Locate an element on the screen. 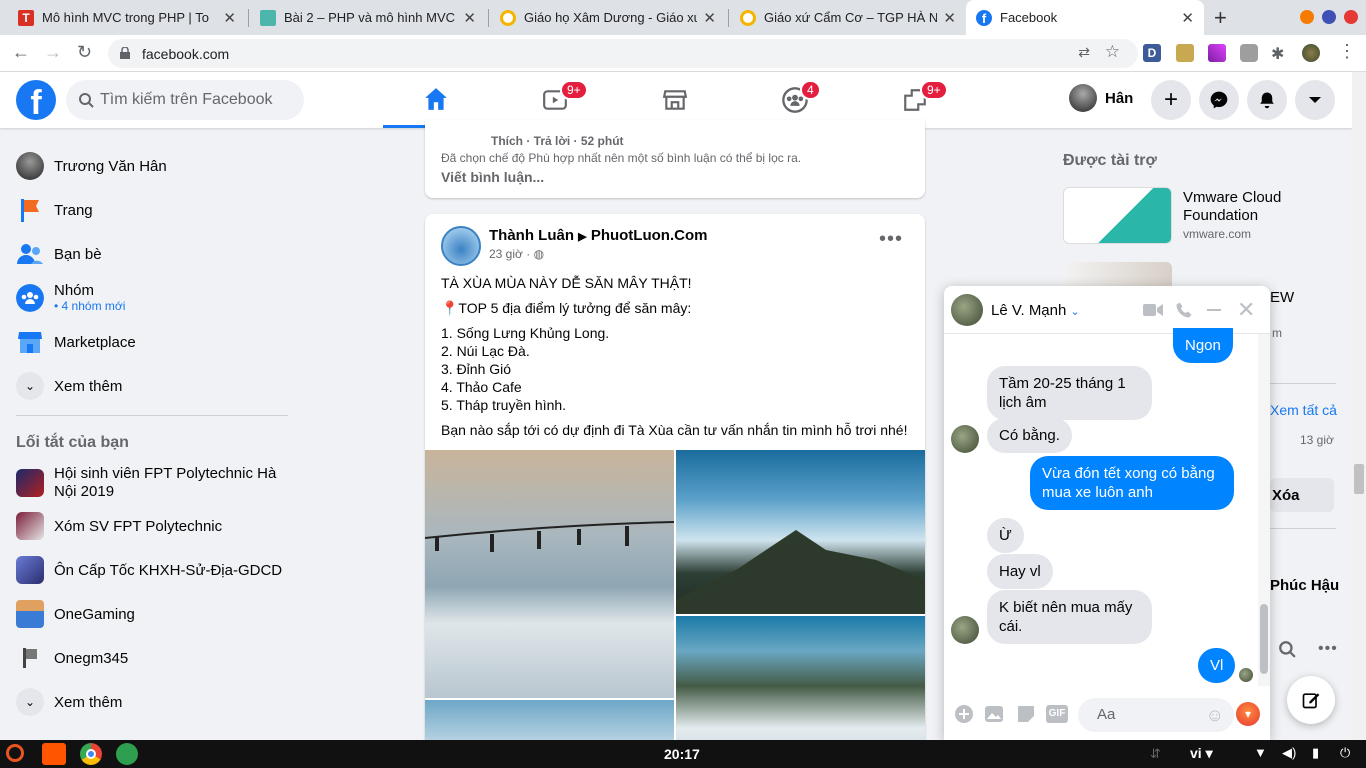  sidebar-item-marketplace: Marketplace is located at coordinates (76, 342).